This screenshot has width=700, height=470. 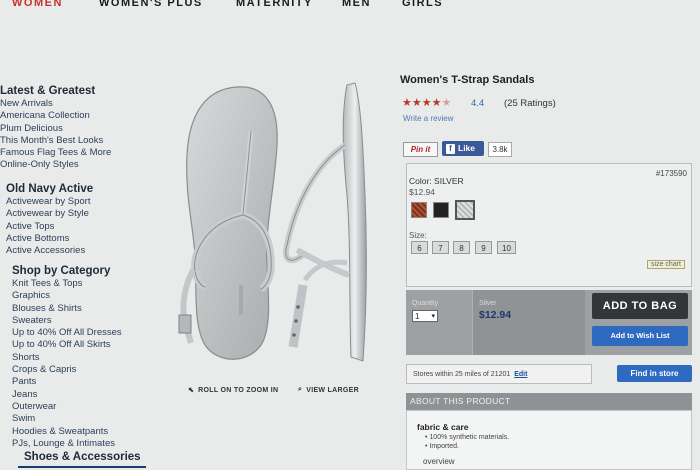 What do you see at coordinates (477, 103) in the screenshot?
I see `rating-value: 4.4` at bounding box center [477, 103].